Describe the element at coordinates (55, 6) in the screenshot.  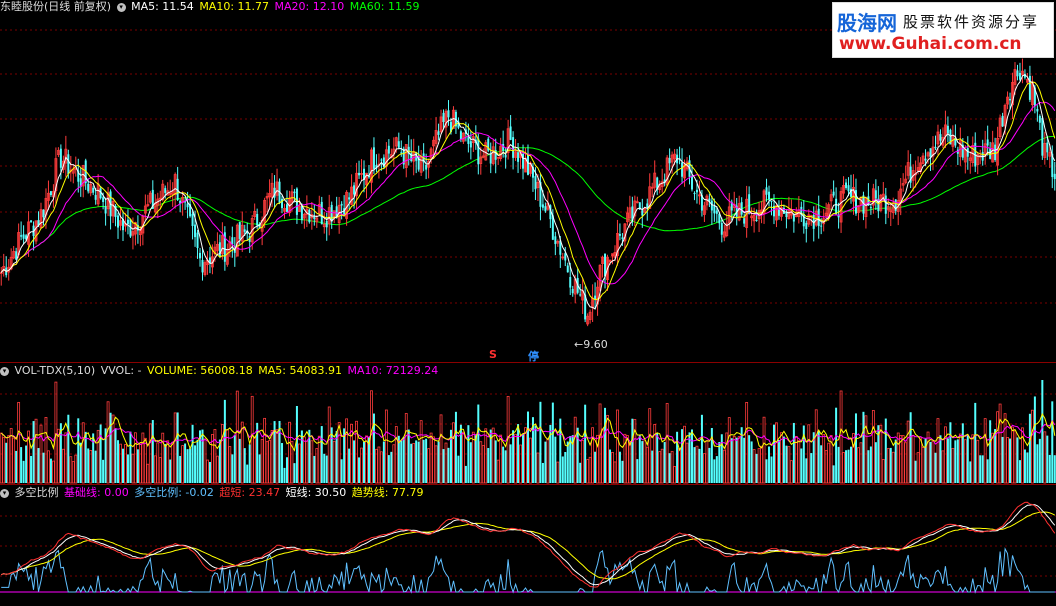
I see `stock-title: 东睦股份(日线 前复权)` at that location.